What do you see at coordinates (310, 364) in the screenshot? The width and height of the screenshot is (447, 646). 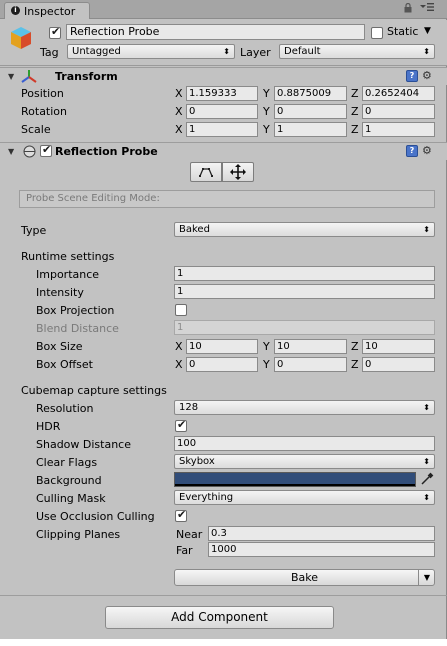 I see `box-offset-y-field: 0` at bounding box center [310, 364].